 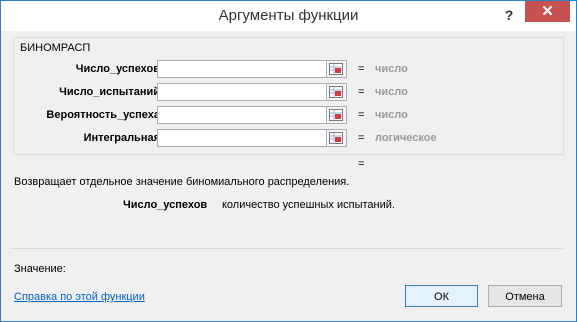 I want to click on separator, so click(x=286, y=248).